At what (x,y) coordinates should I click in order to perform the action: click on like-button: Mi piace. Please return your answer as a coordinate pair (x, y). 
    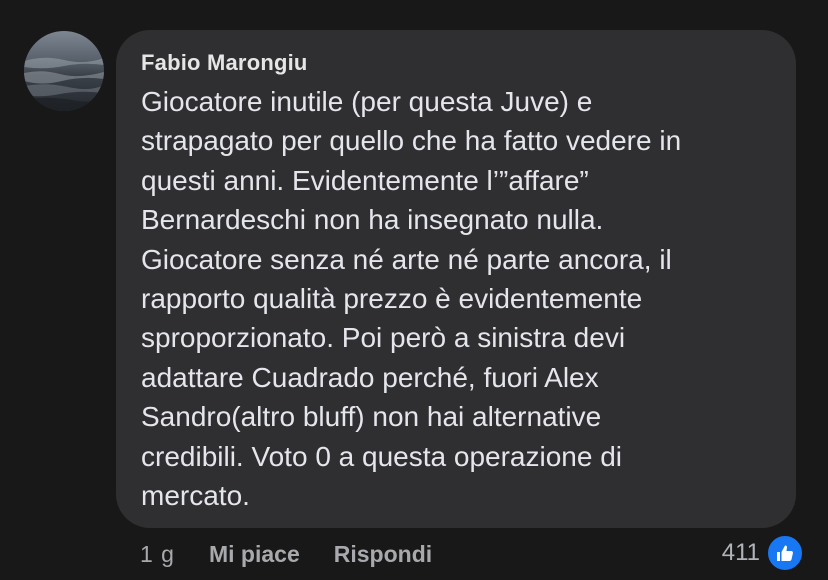
    Looking at the image, I should click on (254, 554).